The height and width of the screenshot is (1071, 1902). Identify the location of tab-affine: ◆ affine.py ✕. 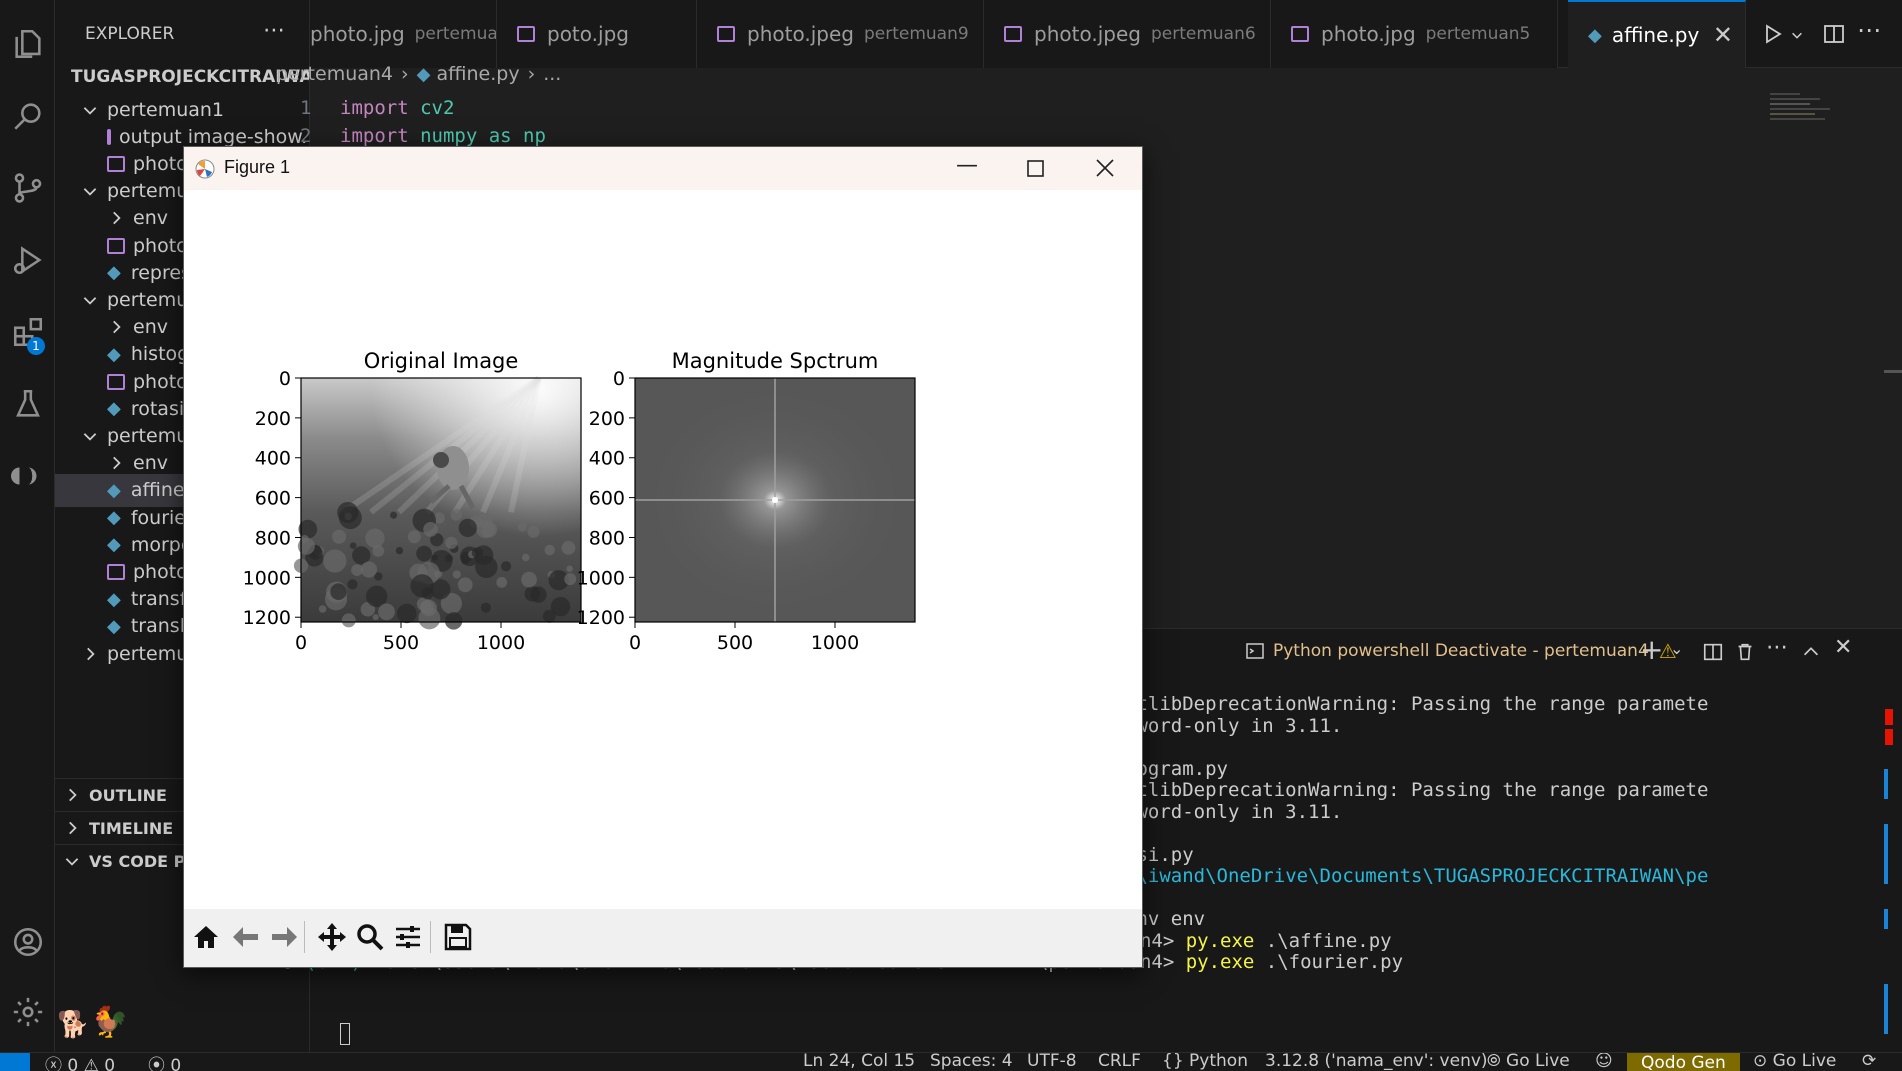
(1657, 34).